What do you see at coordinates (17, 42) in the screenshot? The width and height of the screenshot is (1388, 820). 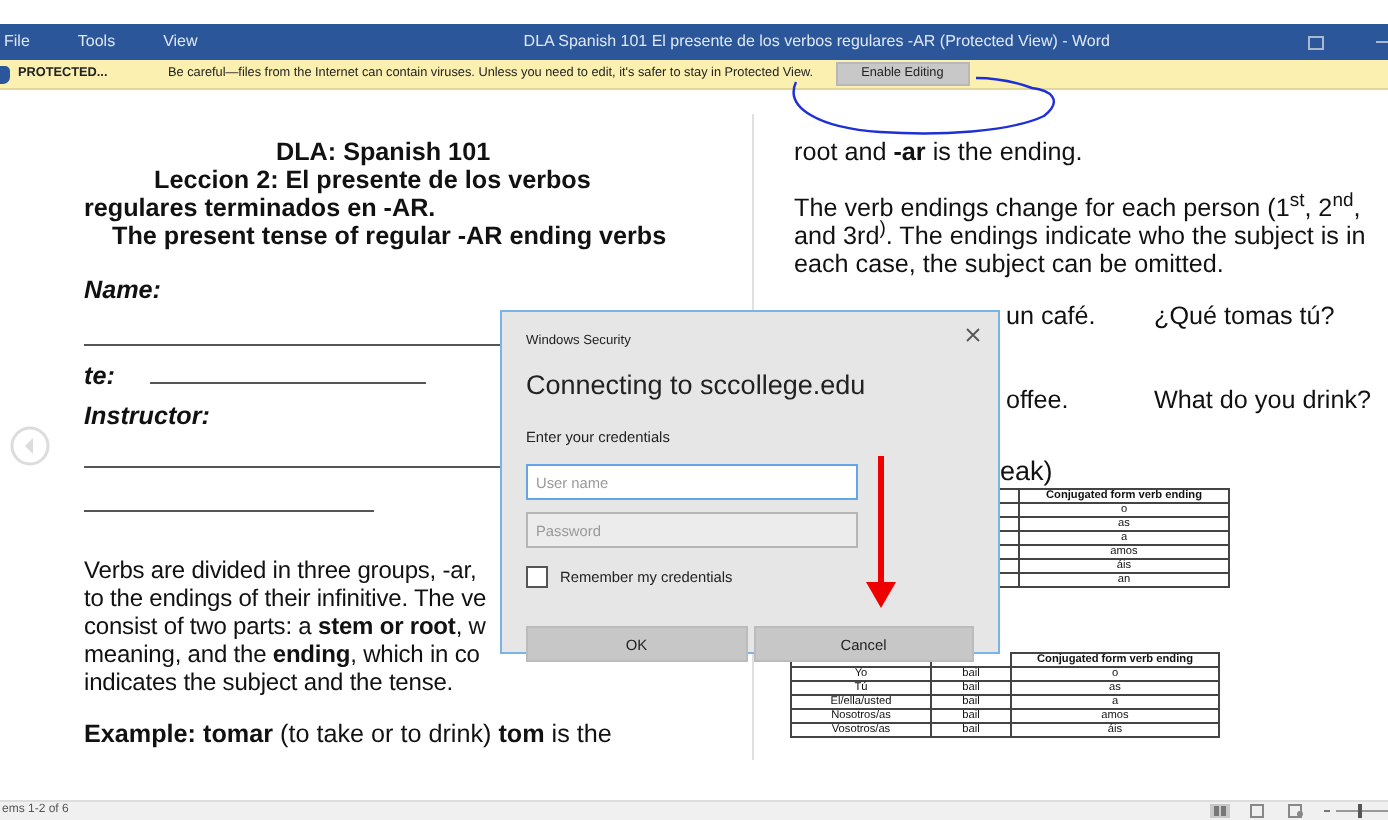 I see `menu-item: File` at bounding box center [17, 42].